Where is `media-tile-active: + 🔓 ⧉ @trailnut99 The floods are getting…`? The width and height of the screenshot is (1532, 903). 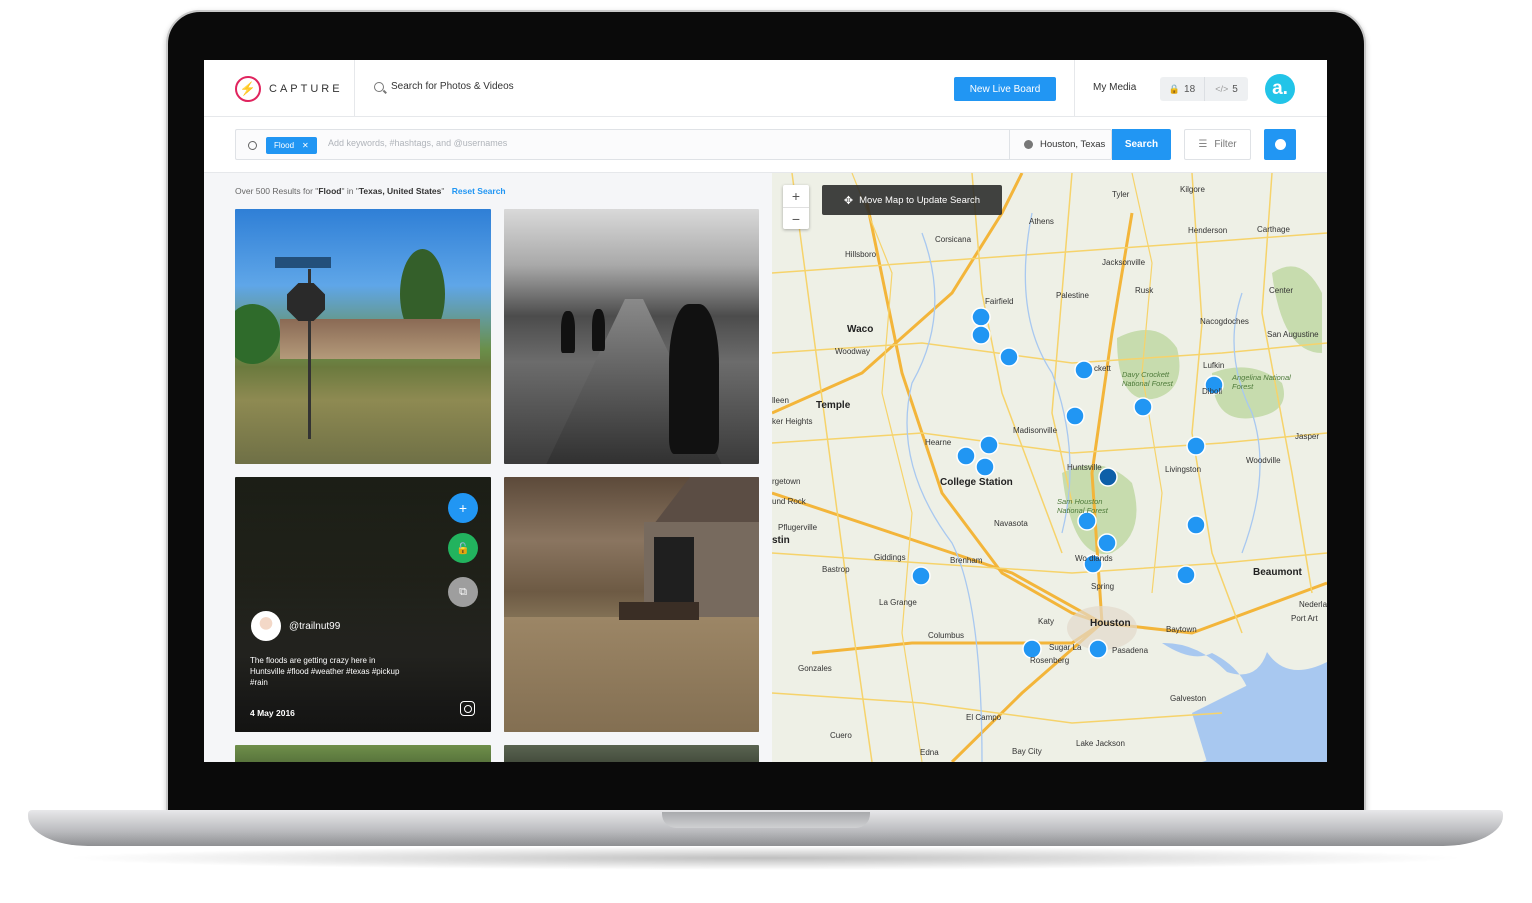 media-tile-active: + 🔓 ⧉ @trailnut99 The floods are getting… is located at coordinates (363, 604).